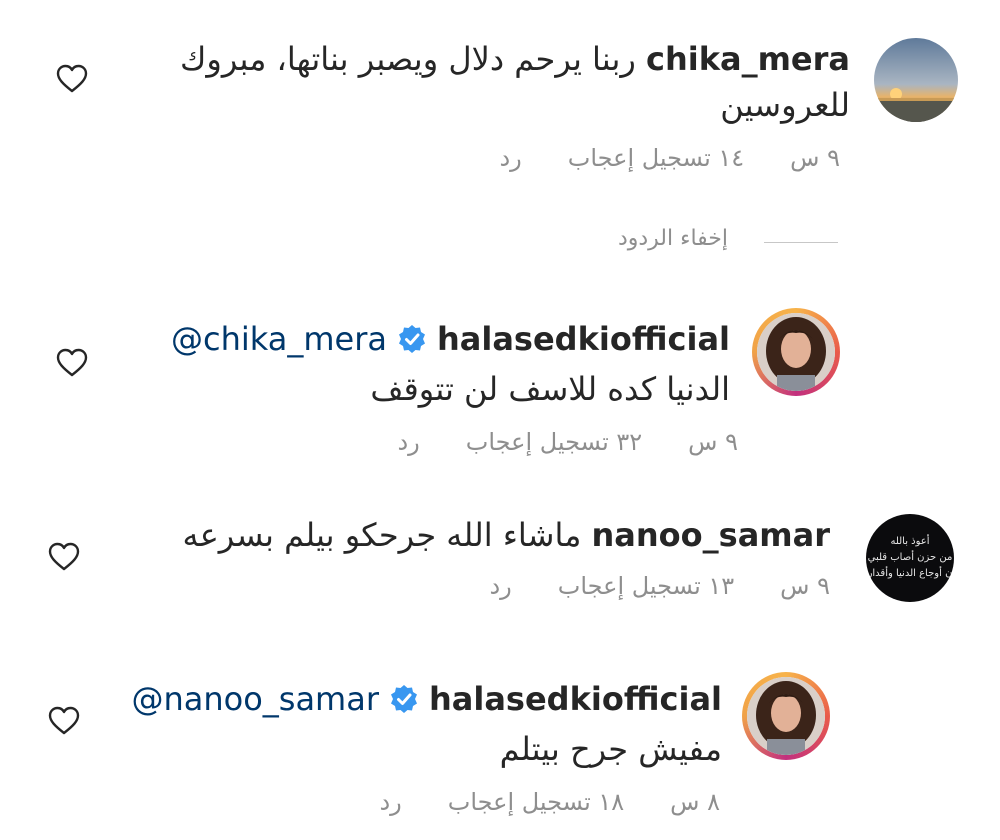 The height and width of the screenshot is (840, 1000). I want to click on comment-meta: ٩ س ١٤ تسجيل إعجاب رد, so click(646, 158).